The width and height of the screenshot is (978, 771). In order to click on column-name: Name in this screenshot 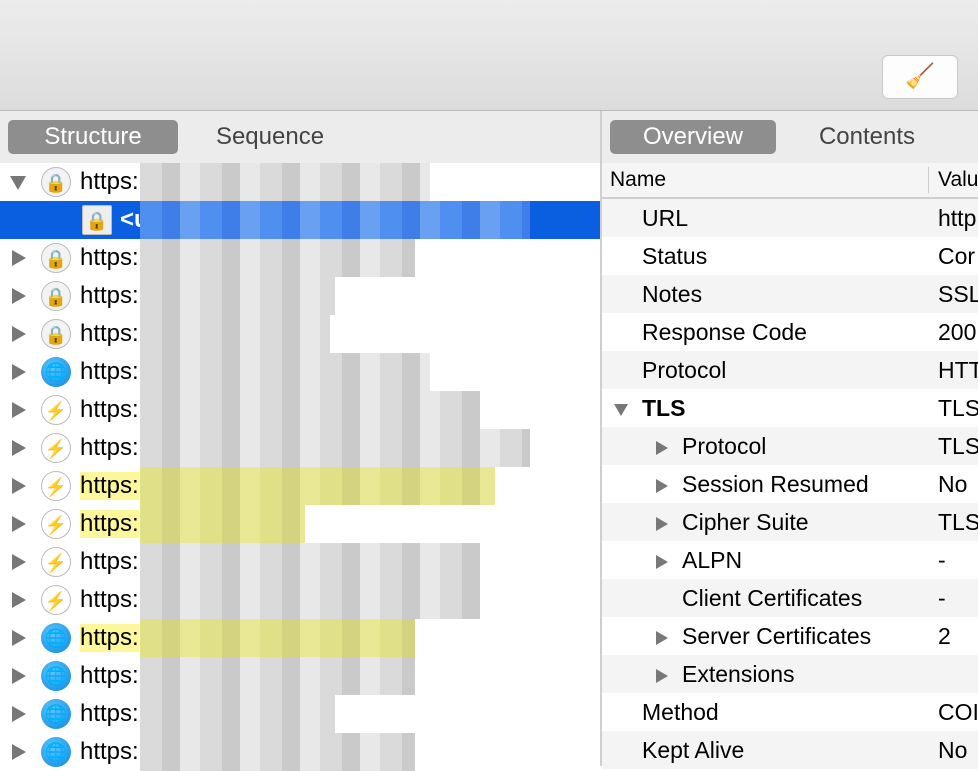, I will do `click(638, 180)`.